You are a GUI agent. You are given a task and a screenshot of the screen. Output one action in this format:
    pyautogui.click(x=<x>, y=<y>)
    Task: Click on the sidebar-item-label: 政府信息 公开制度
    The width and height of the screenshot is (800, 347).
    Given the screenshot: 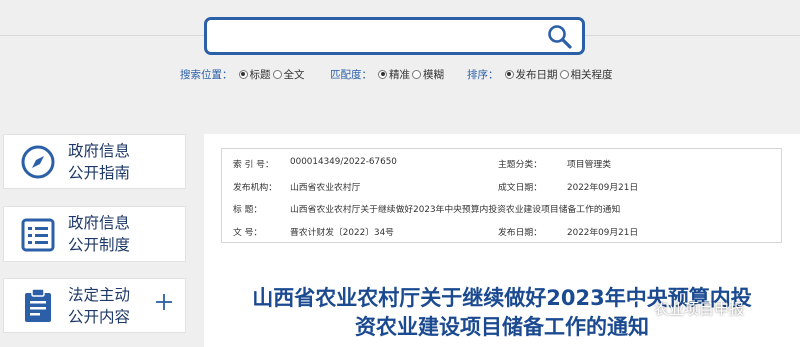 What is the action you would take?
    pyautogui.click(x=99, y=234)
    